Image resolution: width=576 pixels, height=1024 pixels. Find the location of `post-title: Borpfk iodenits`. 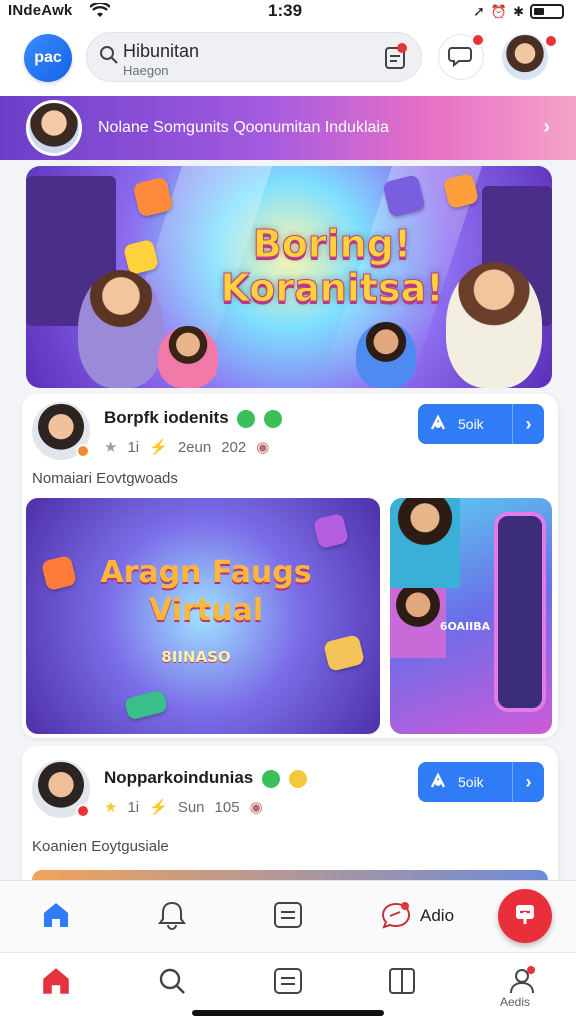

post-title: Borpfk iodenits is located at coordinates (193, 418).